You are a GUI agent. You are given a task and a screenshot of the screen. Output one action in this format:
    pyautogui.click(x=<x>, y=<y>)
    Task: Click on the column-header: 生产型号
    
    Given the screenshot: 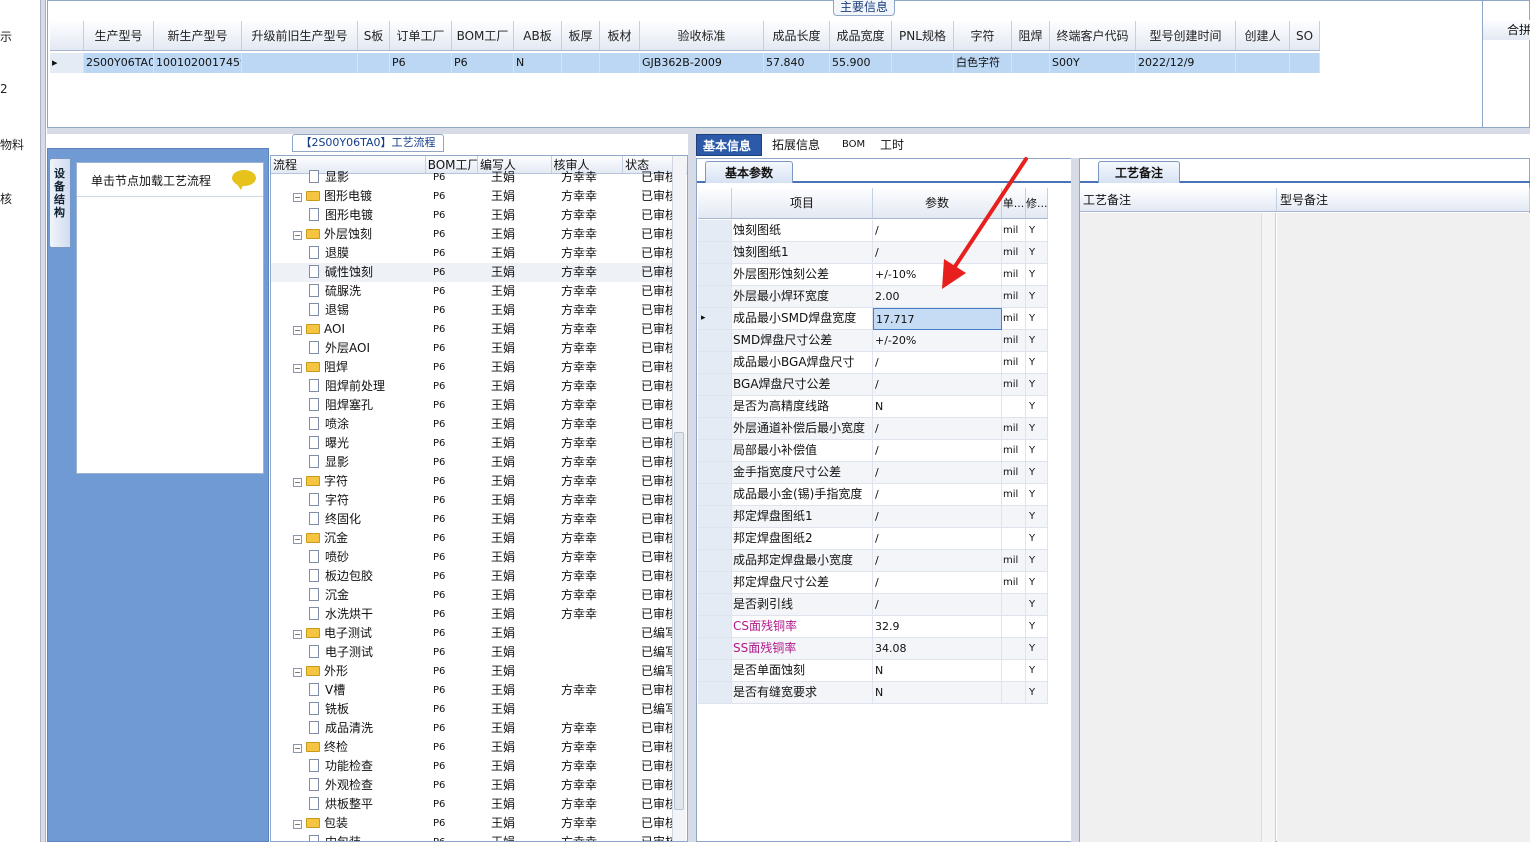 What is the action you would take?
    pyautogui.click(x=119, y=35)
    